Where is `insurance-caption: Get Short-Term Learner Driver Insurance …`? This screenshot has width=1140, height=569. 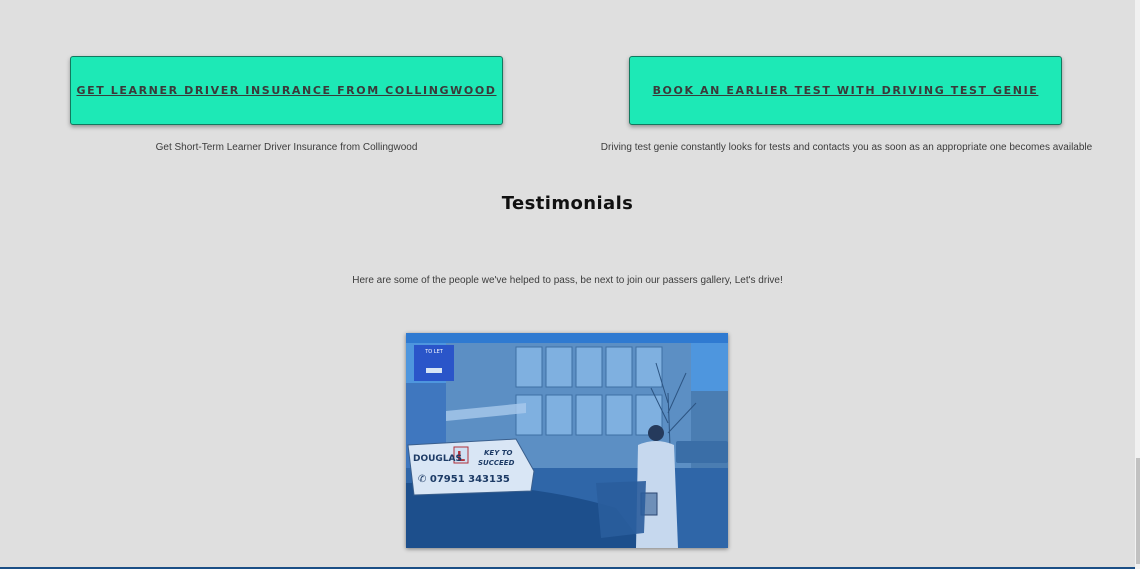 insurance-caption: Get Short-Term Learner Driver Insurance … is located at coordinates (286, 147).